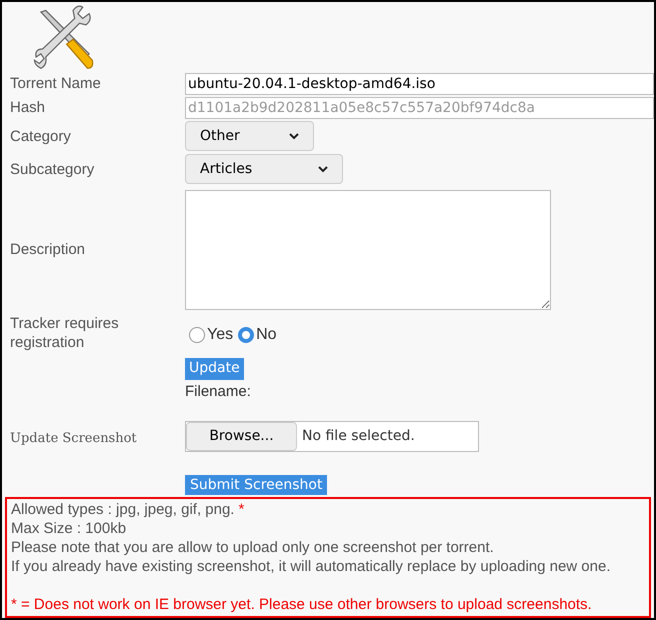  I want to click on file-input: Browse... No file selected., so click(332, 436).